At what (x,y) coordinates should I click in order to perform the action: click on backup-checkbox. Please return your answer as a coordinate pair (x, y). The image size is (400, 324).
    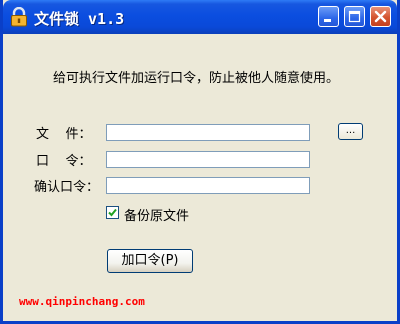
    Looking at the image, I should click on (112, 212).